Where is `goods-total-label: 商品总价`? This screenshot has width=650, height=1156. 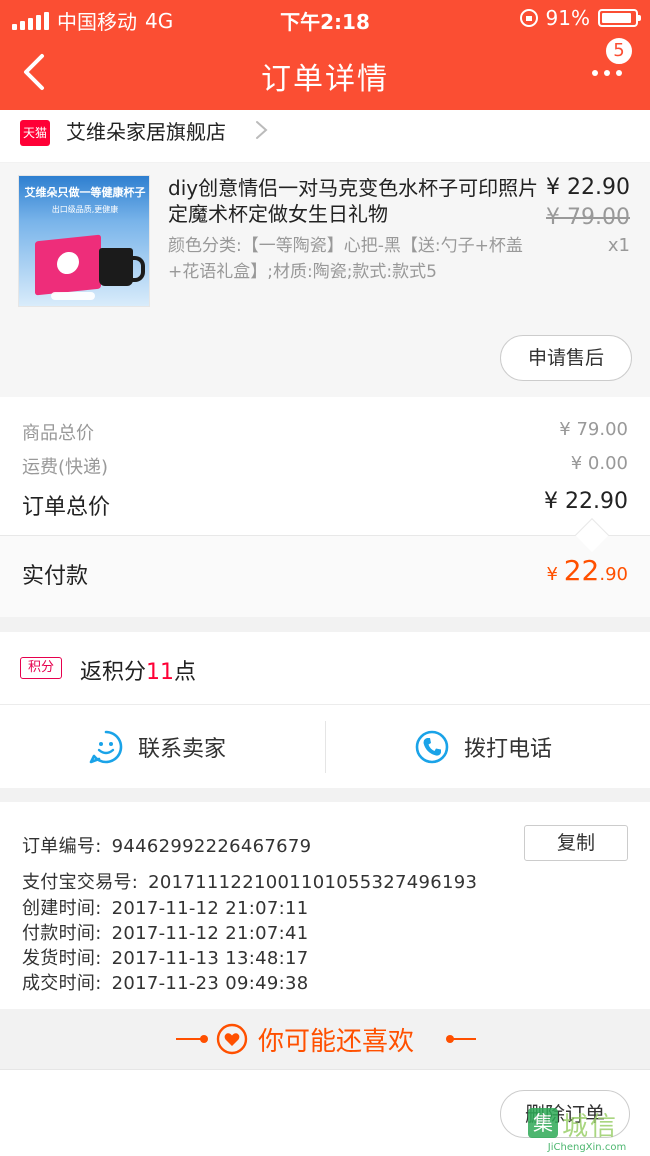 goods-total-label: 商品总价 is located at coordinates (58, 433).